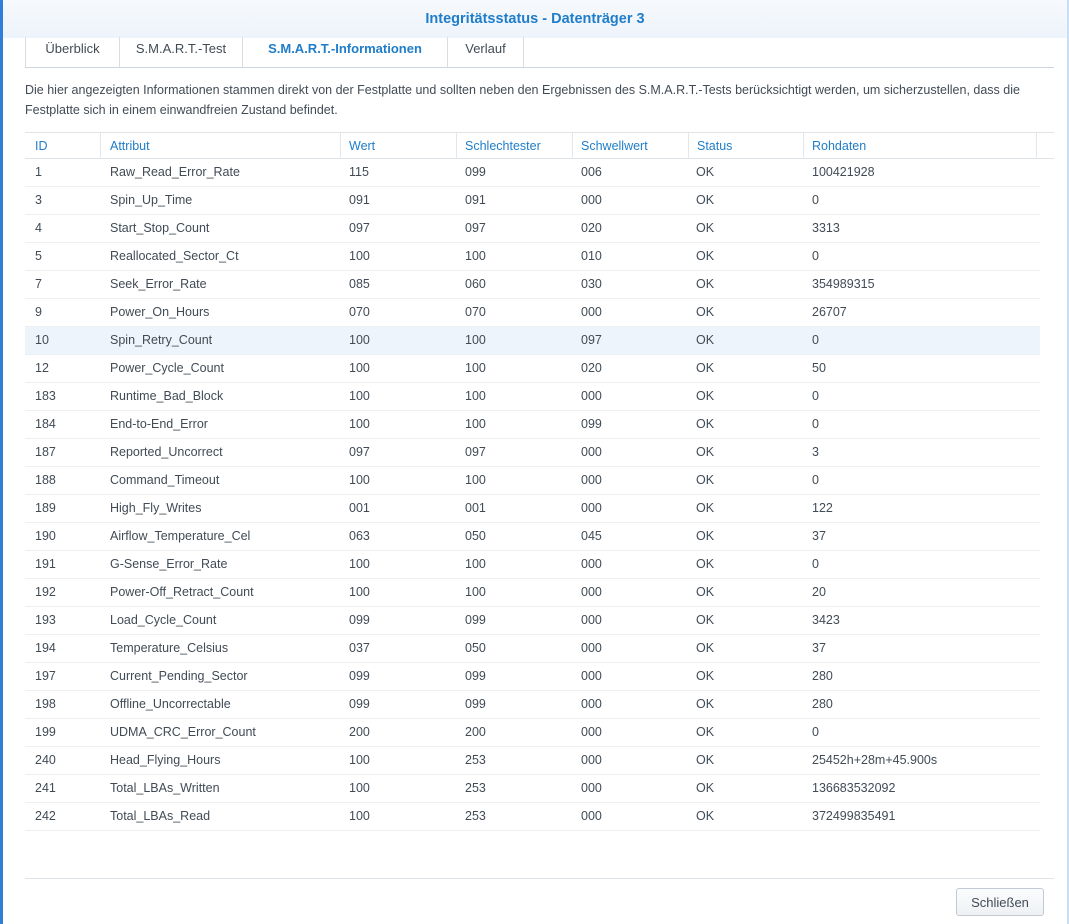 The image size is (1069, 924). What do you see at coordinates (165, 480) in the screenshot?
I see `cell-attribute: Command_Timeout` at bounding box center [165, 480].